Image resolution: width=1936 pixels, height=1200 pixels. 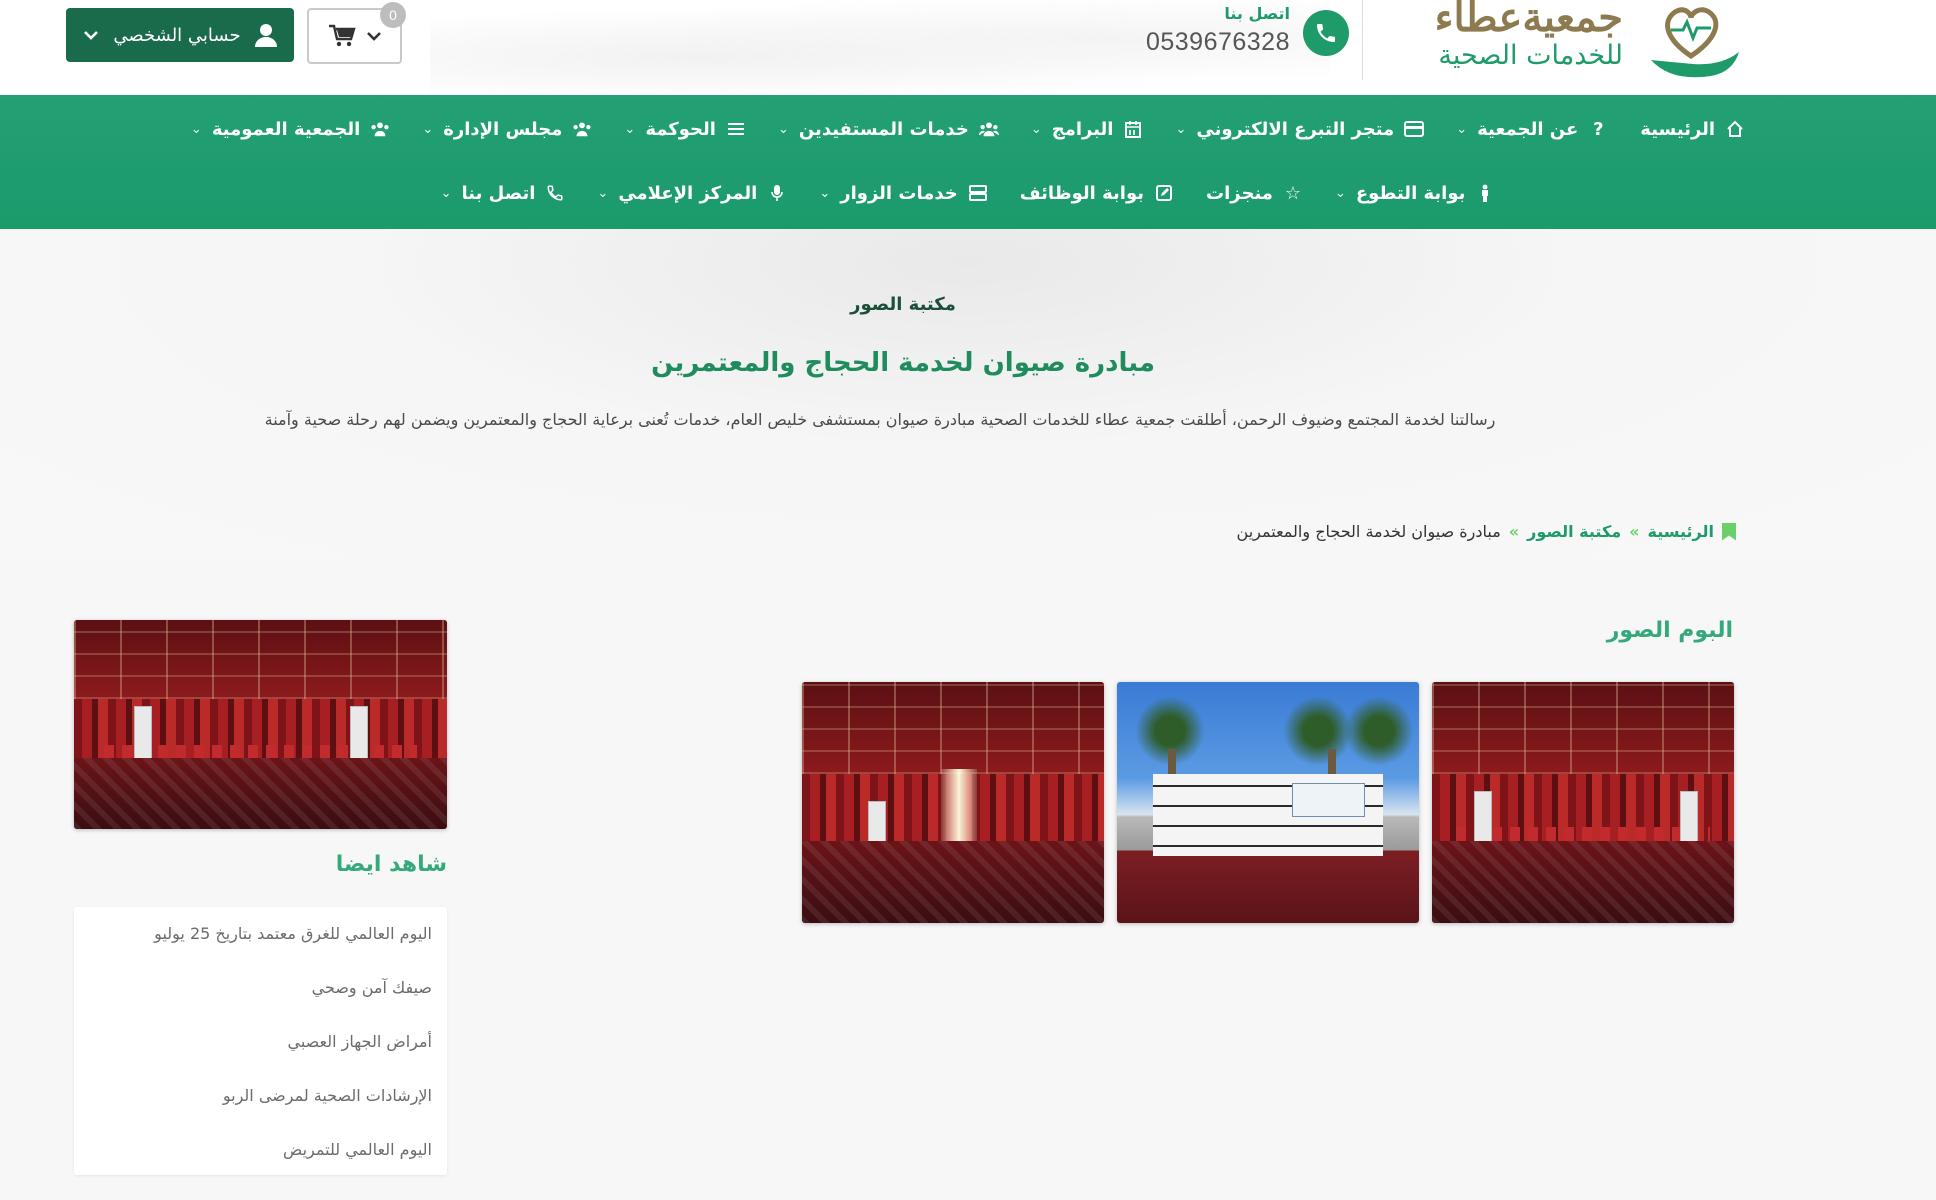 What do you see at coordinates (1257, 13) in the screenshot?
I see `contact-label: اتصل بنا` at bounding box center [1257, 13].